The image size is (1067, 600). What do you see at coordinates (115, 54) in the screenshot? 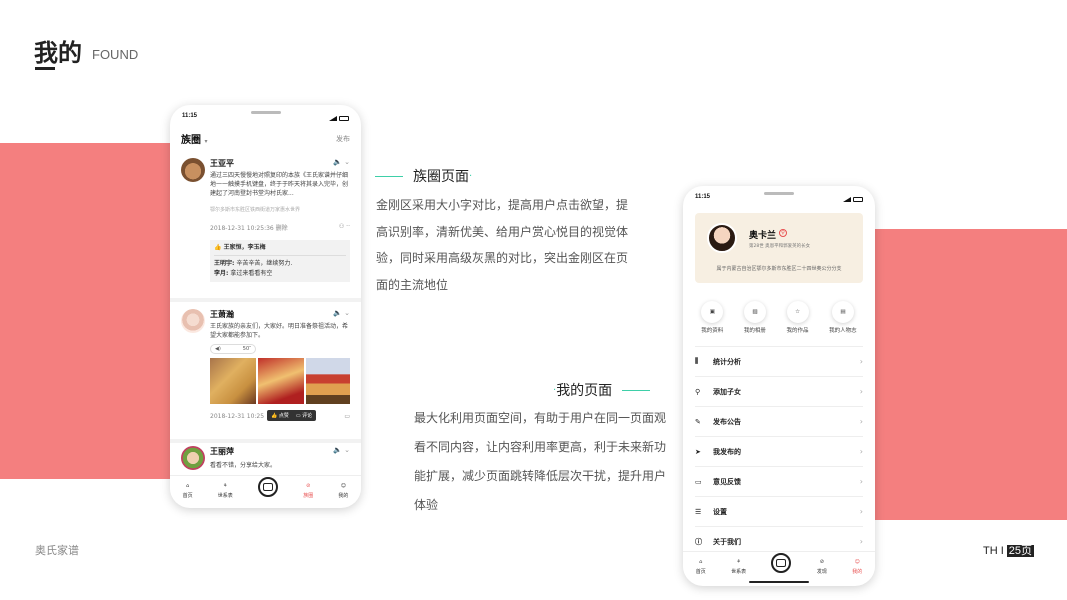
I see `page-subtitle: FOUND` at bounding box center [115, 54].